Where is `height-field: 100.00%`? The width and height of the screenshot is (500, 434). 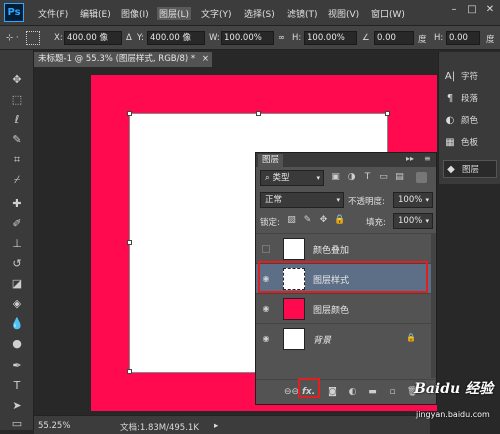 height-field: 100.00% is located at coordinates (330, 38).